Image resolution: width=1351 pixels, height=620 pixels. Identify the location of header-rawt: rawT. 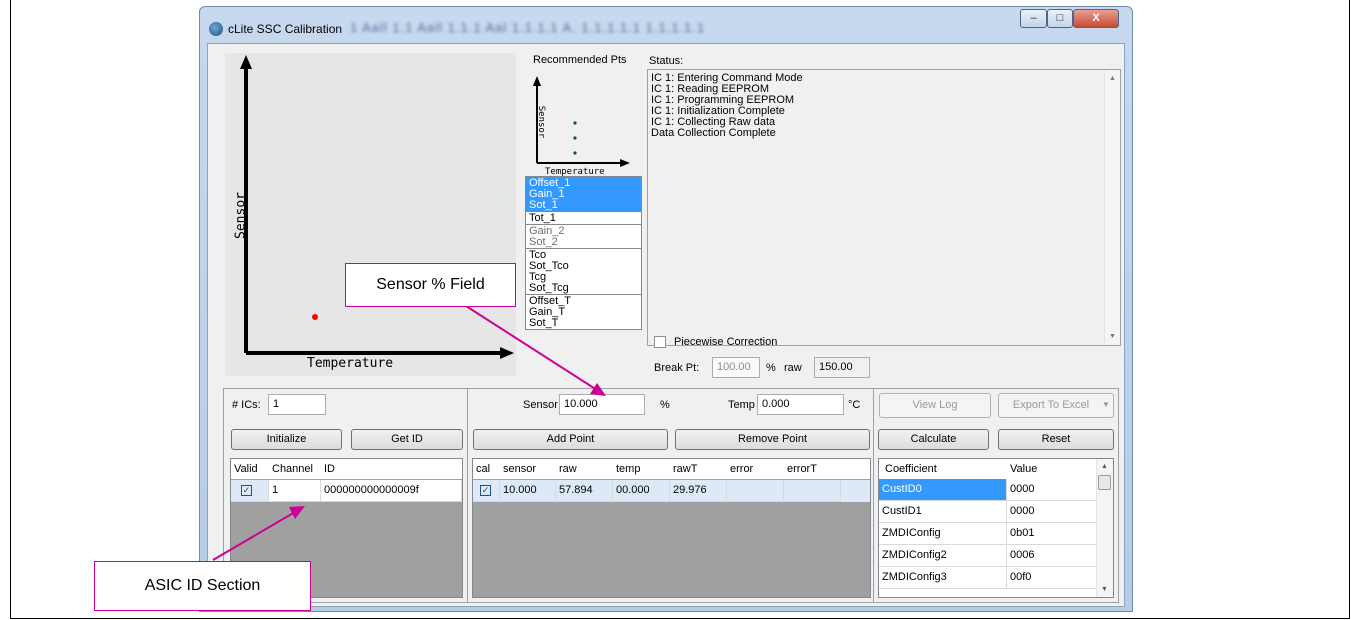
(698, 469).